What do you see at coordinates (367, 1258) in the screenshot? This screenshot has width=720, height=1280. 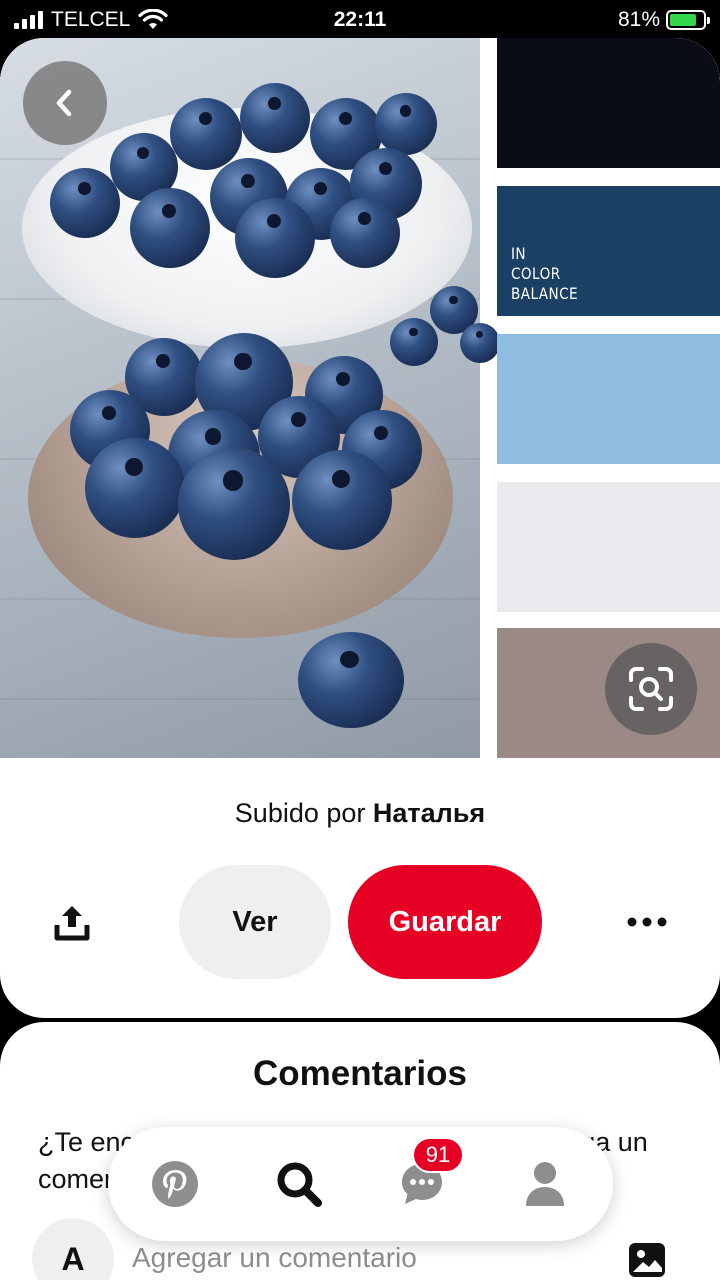 I see `comment-input` at bounding box center [367, 1258].